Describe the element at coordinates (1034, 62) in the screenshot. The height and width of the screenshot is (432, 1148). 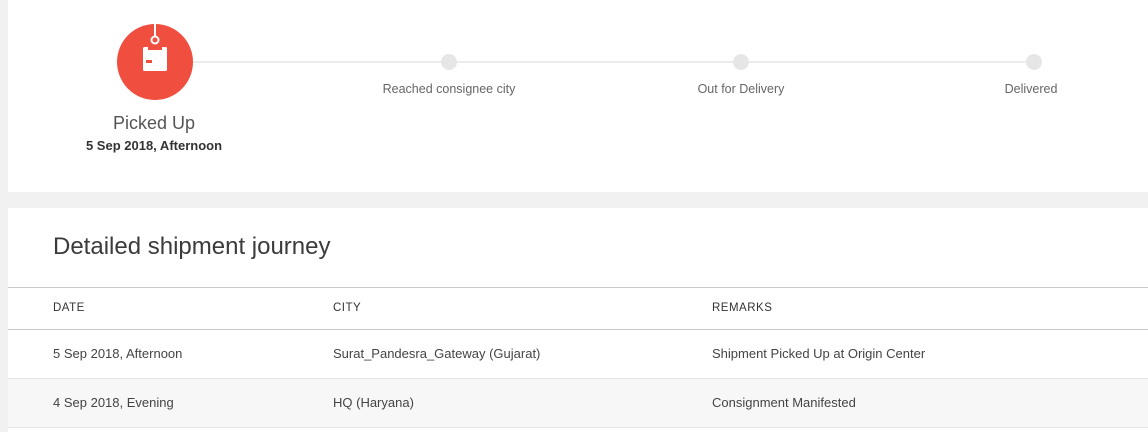
I see `step-dot-delivered` at that location.